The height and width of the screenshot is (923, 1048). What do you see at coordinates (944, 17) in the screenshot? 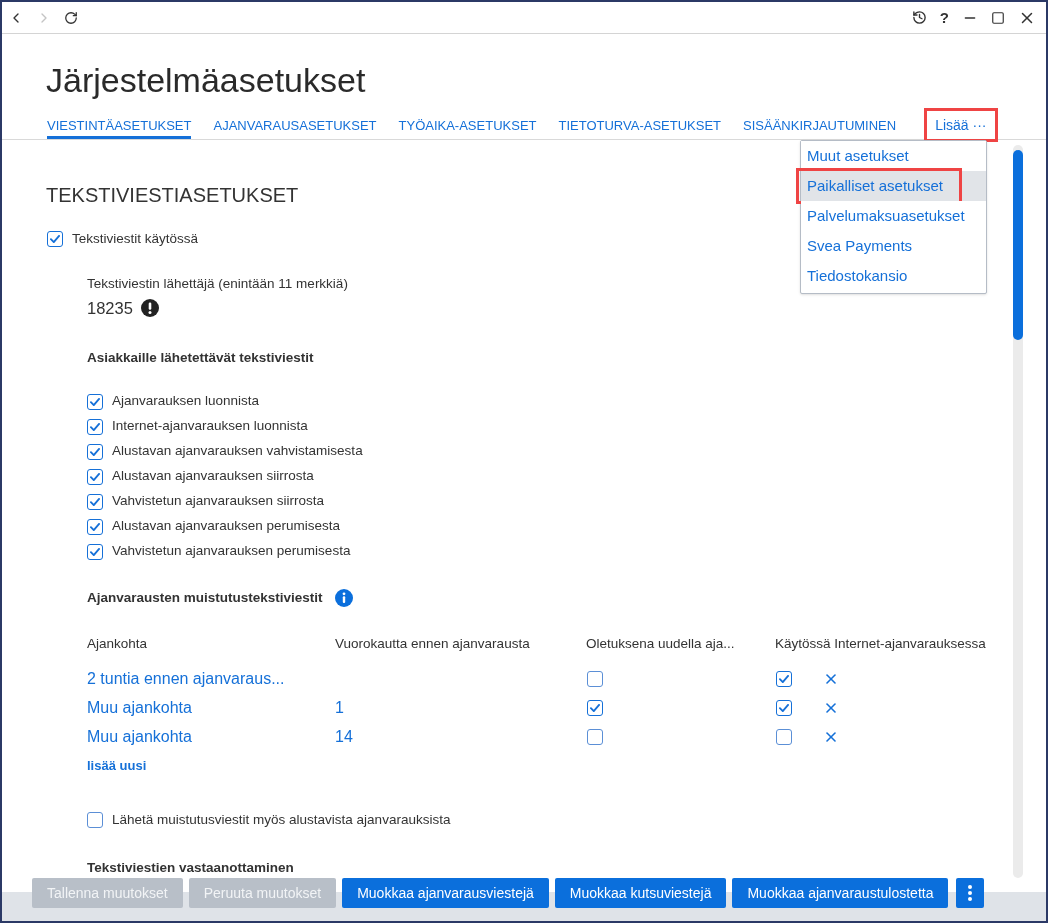
I see `help-button: ?` at bounding box center [944, 17].